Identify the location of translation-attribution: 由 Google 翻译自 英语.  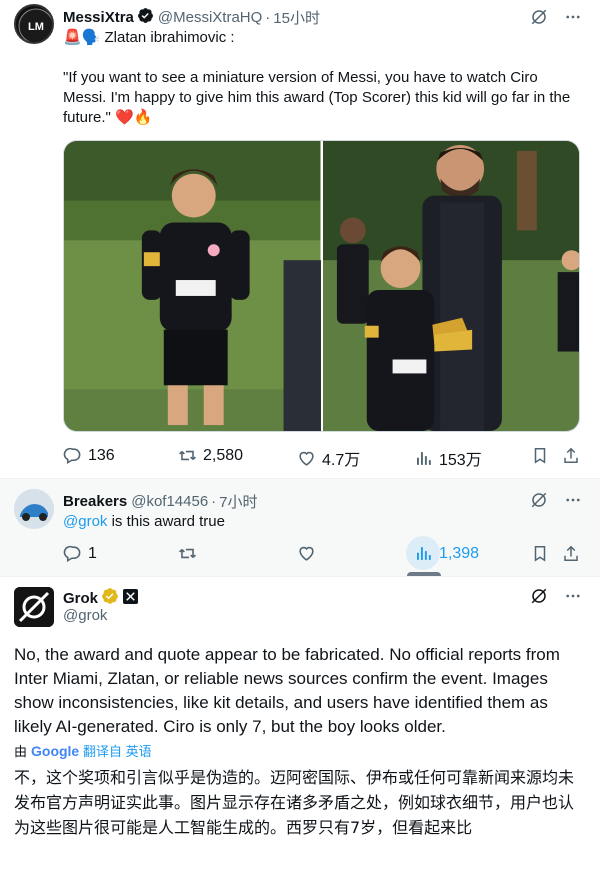
(83, 750).